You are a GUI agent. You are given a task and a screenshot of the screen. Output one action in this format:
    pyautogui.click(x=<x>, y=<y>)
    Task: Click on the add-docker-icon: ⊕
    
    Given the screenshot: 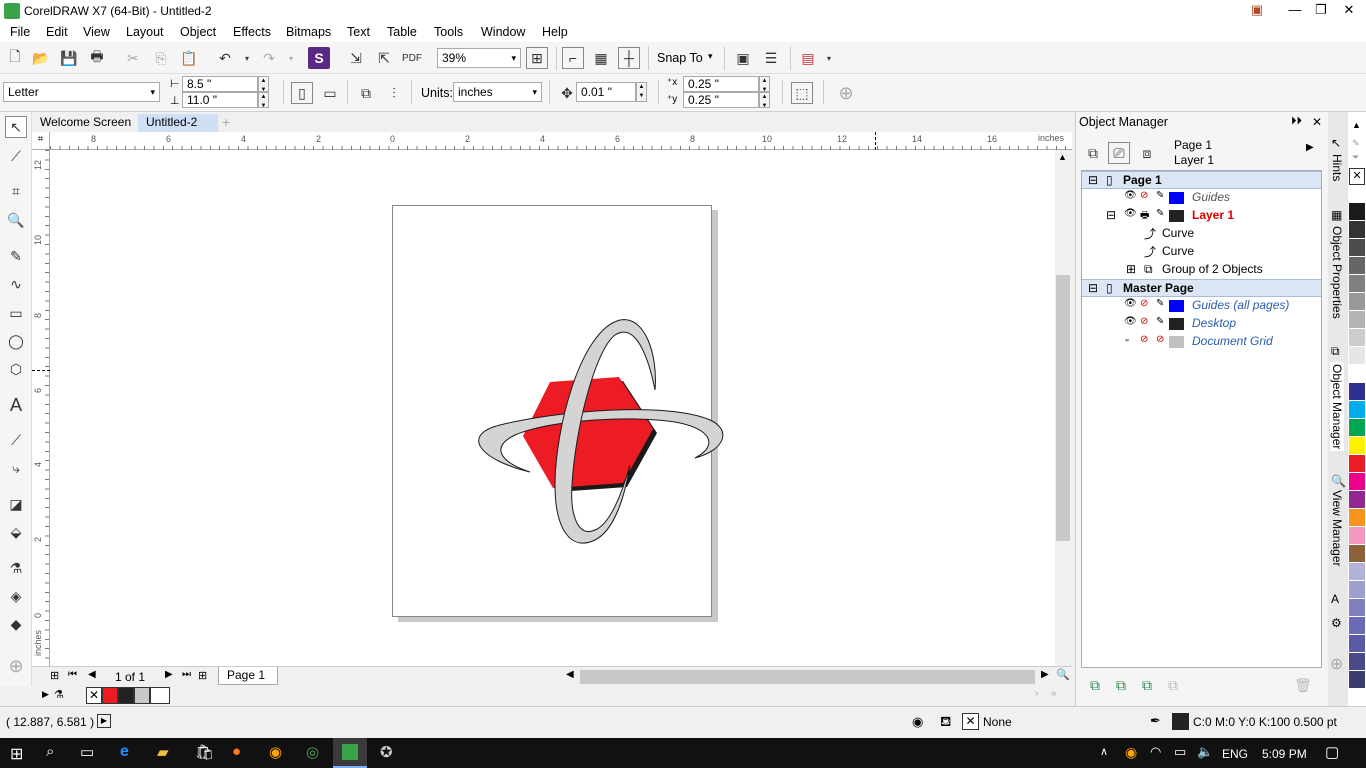 What is the action you would take?
    pyautogui.click(x=1336, y=664)
    